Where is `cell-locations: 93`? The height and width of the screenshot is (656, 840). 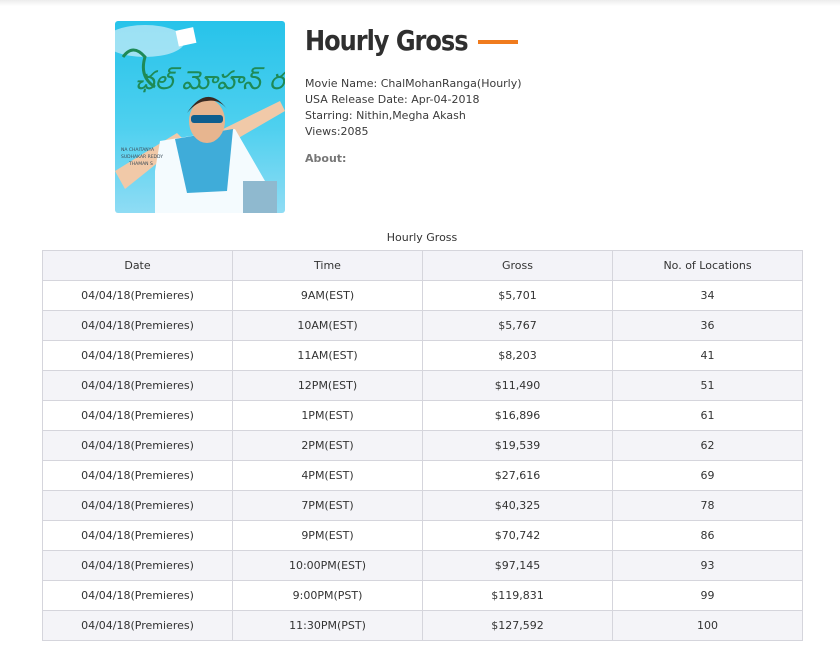
cell-locations: 93 is located at coordinates (707, 565).